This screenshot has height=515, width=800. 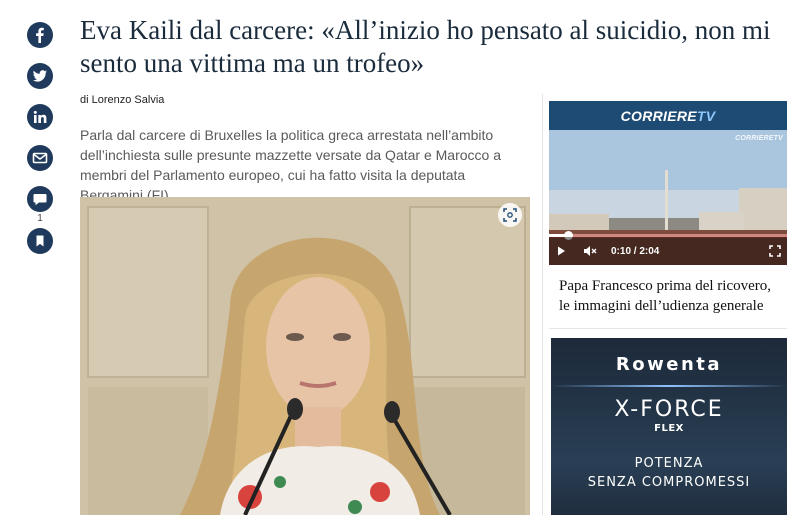 What do you see at coordinates (775, 251) in the screenshot?
I see `fullscreen-icon` at bounding box center [775, 251].